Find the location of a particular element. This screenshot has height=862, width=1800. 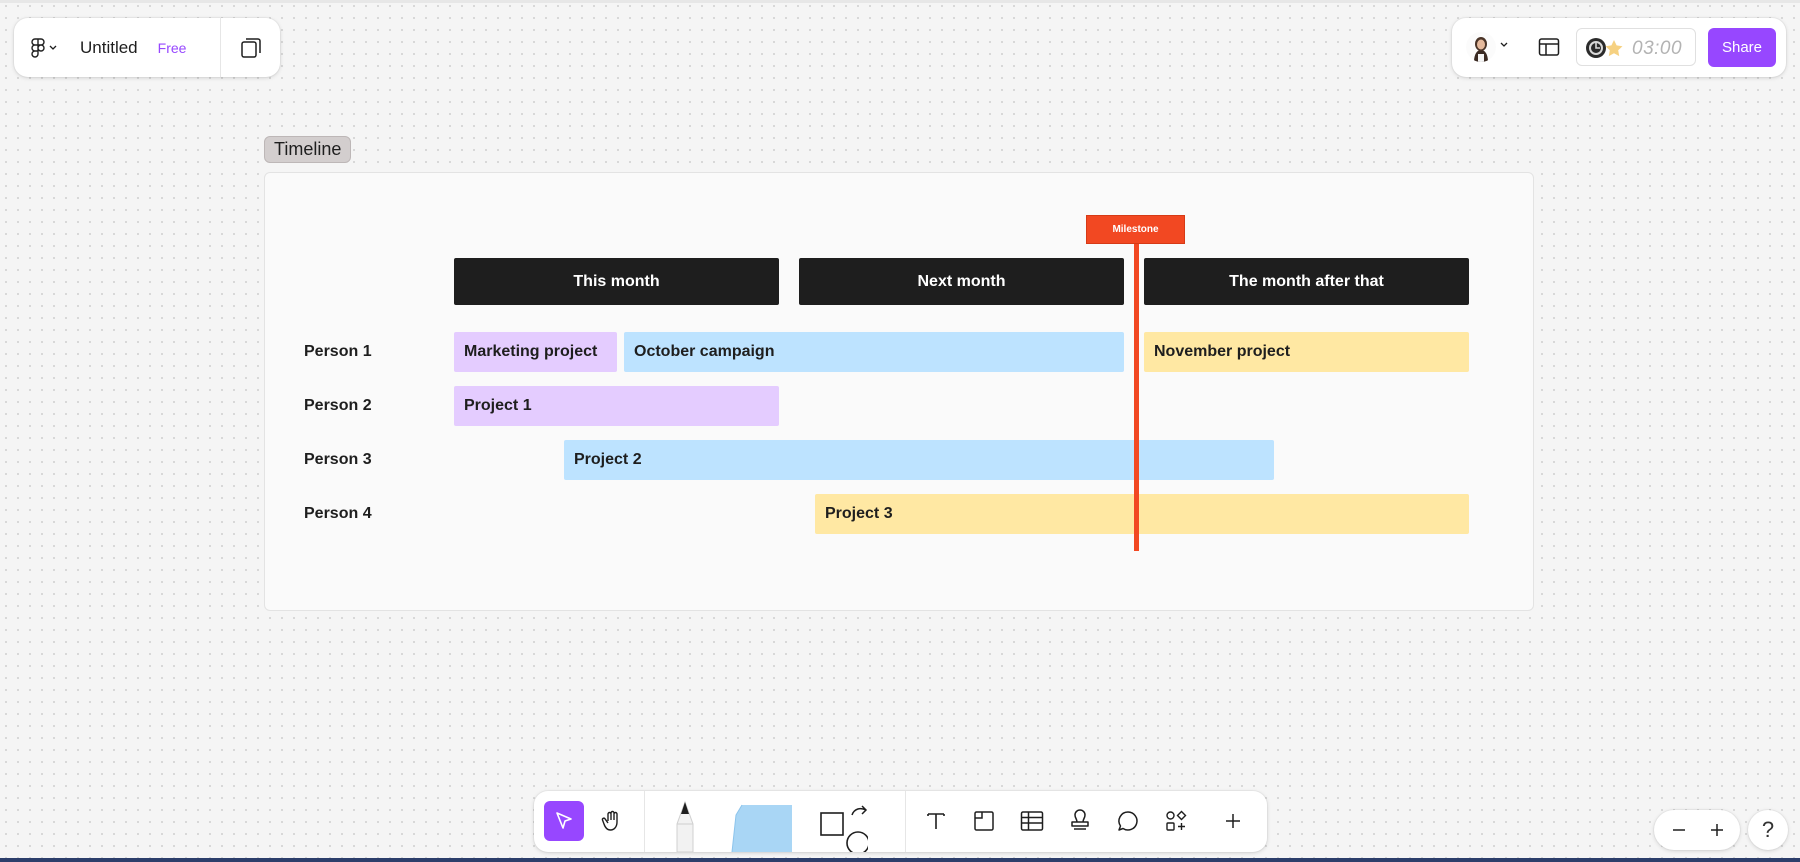

layout-icon is located at coordinates (1549, 47).